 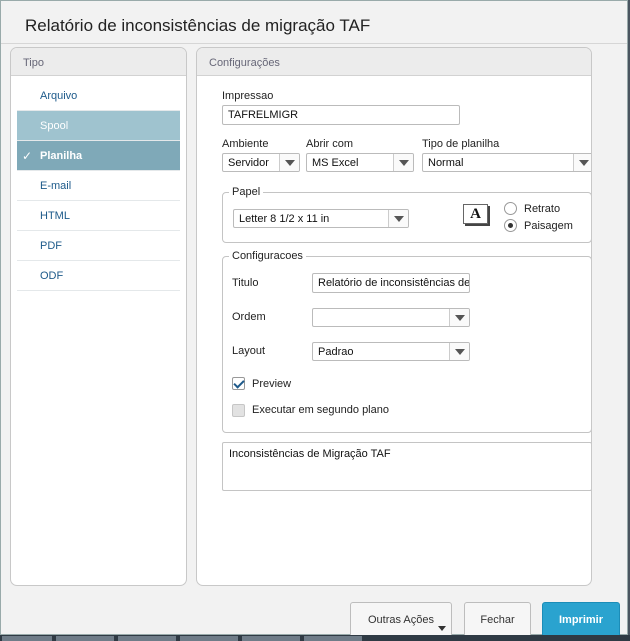 What do you see at coordinates (272, 384) in the screenshot?
I see `preview-label: Preview` at bounding box center [272, 384].